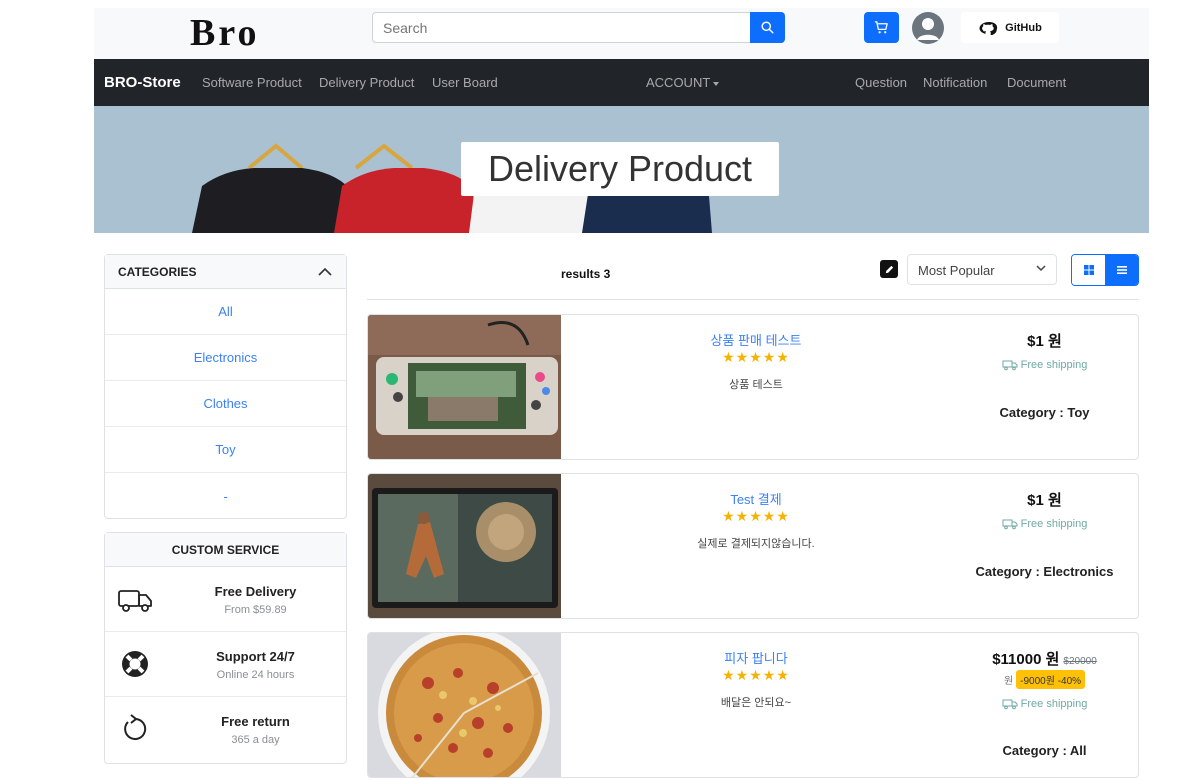 The height and width of the screenshot is (780, 1197). Describe the element at coordinates (956, 270) in the screenshot. I see `sort-selected-value: Most Popular` at that location.